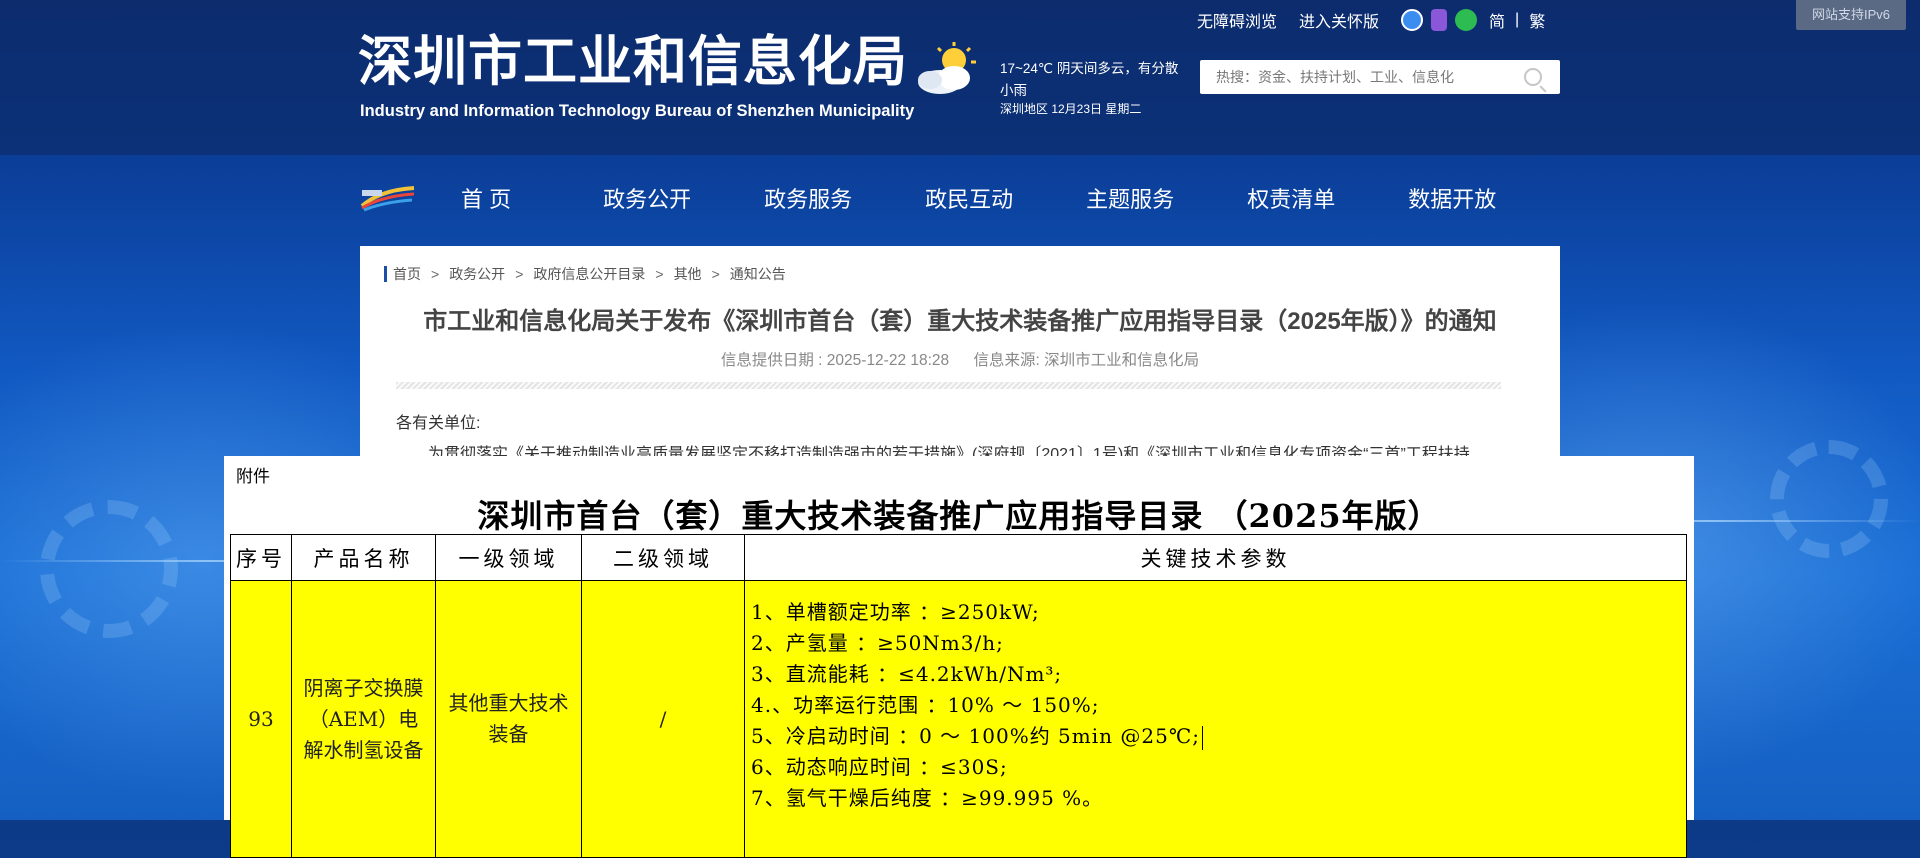 The height and width of the screenshot is (858, 1920). What do you see at coordinates (808, 198) in the screenshot?
I see `nav-government-services: 政务服务` at bounding box center [808, 198].